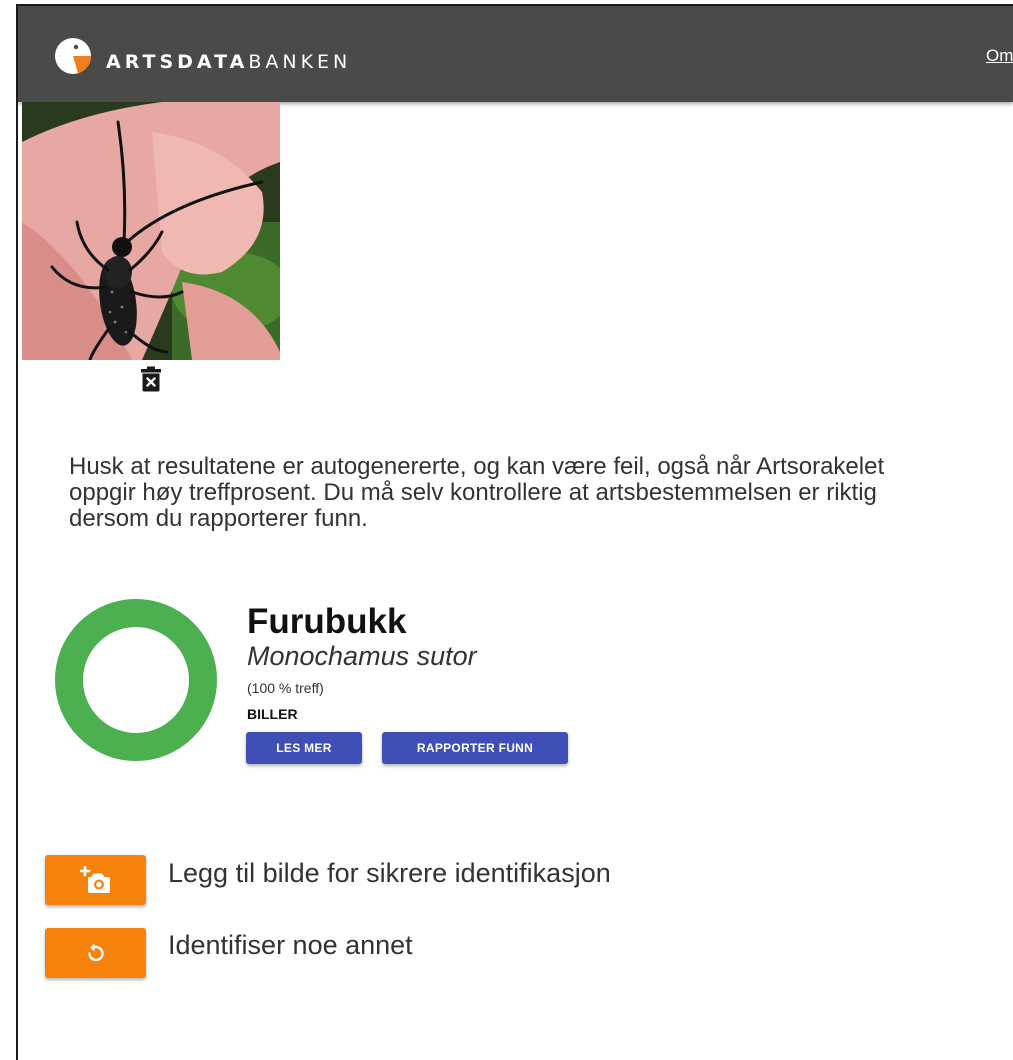  What do you see at coordinates (362, 656) in the screenshot?
I see `scientific-name: Monochamus sutor` at bounding box center [362, 656].